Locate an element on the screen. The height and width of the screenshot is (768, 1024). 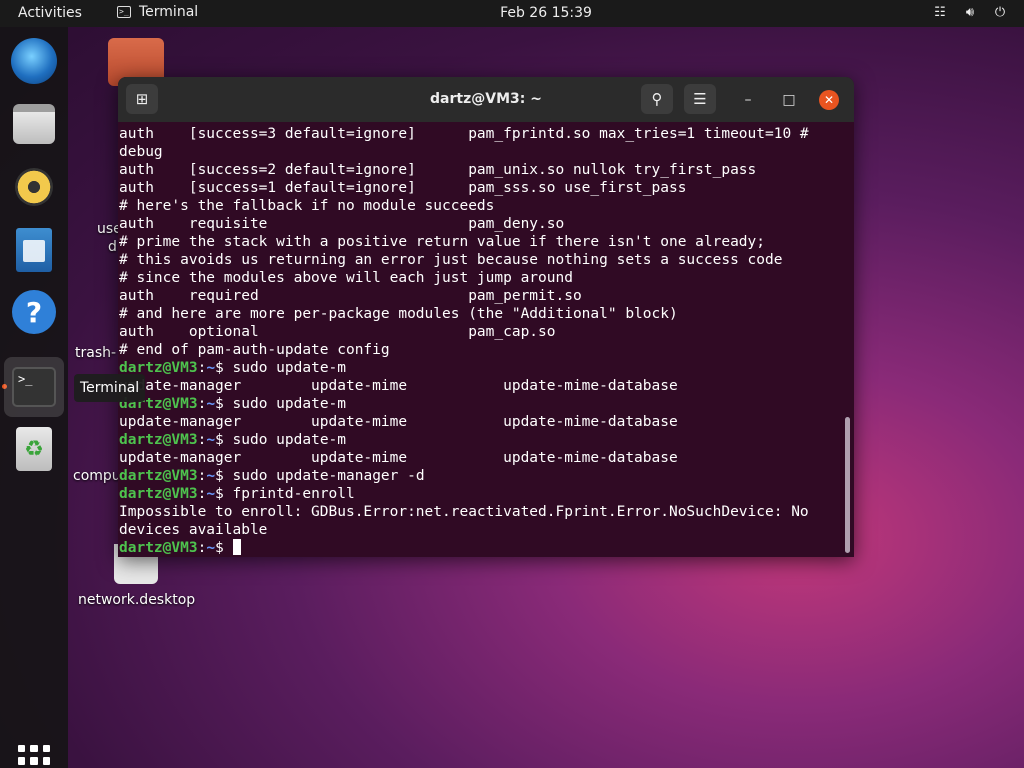
command-text: fprintd-enroll is located at coordinates (293, 494).